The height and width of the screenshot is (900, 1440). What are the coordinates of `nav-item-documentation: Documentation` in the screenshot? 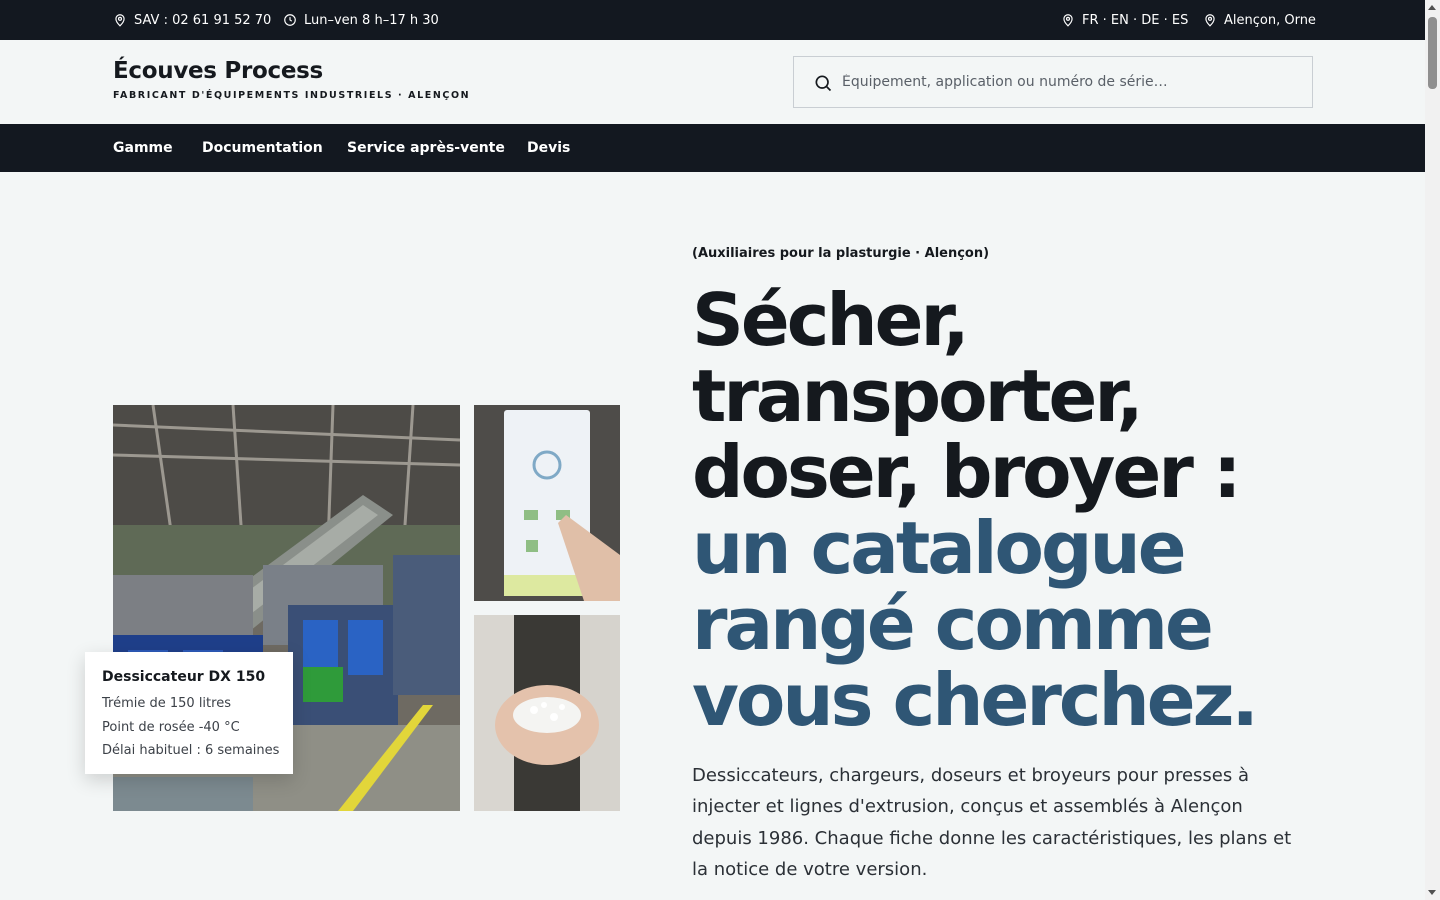 It's located at (262, 148).